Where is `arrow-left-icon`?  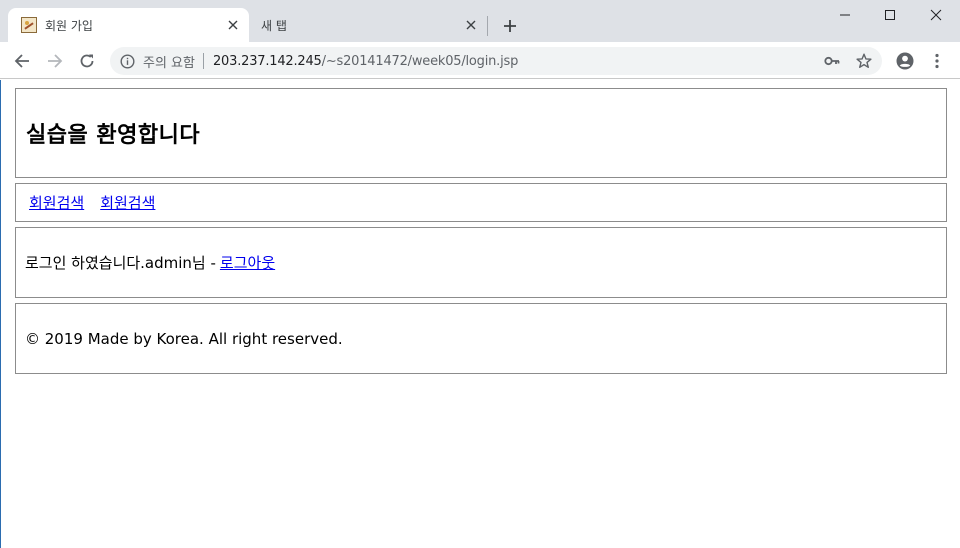
arrow-left-icon is located at coordinates (21, 61).